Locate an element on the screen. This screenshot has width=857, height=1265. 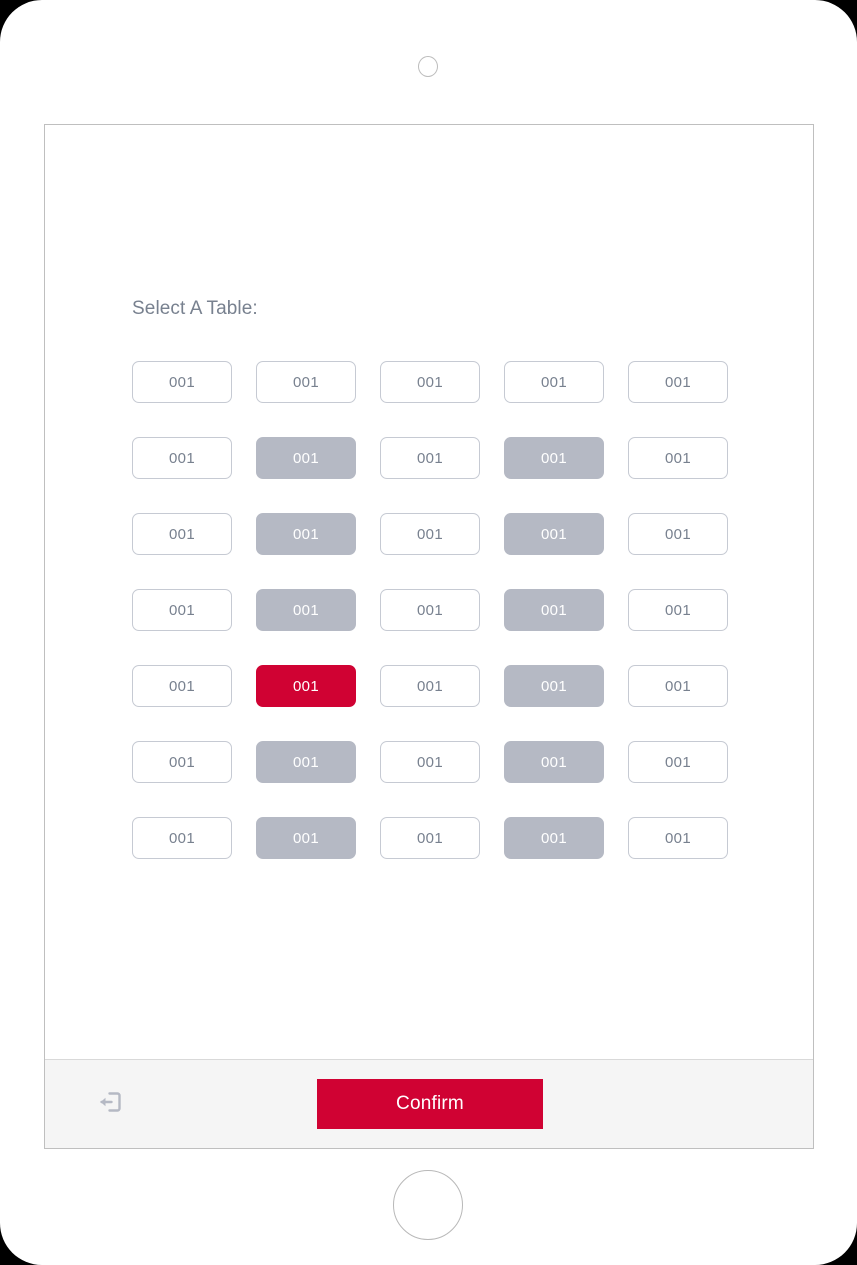
page-title: Select A Table: is located at coordinates (195, 308).